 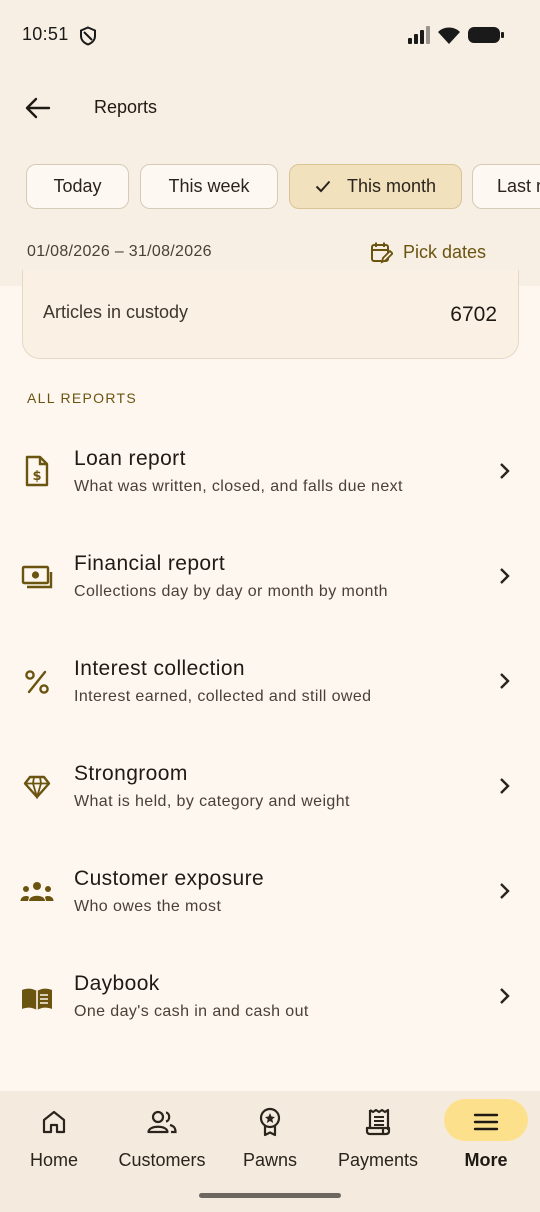 I want to click on chip-label: Last m, so click(x=518, y=186).